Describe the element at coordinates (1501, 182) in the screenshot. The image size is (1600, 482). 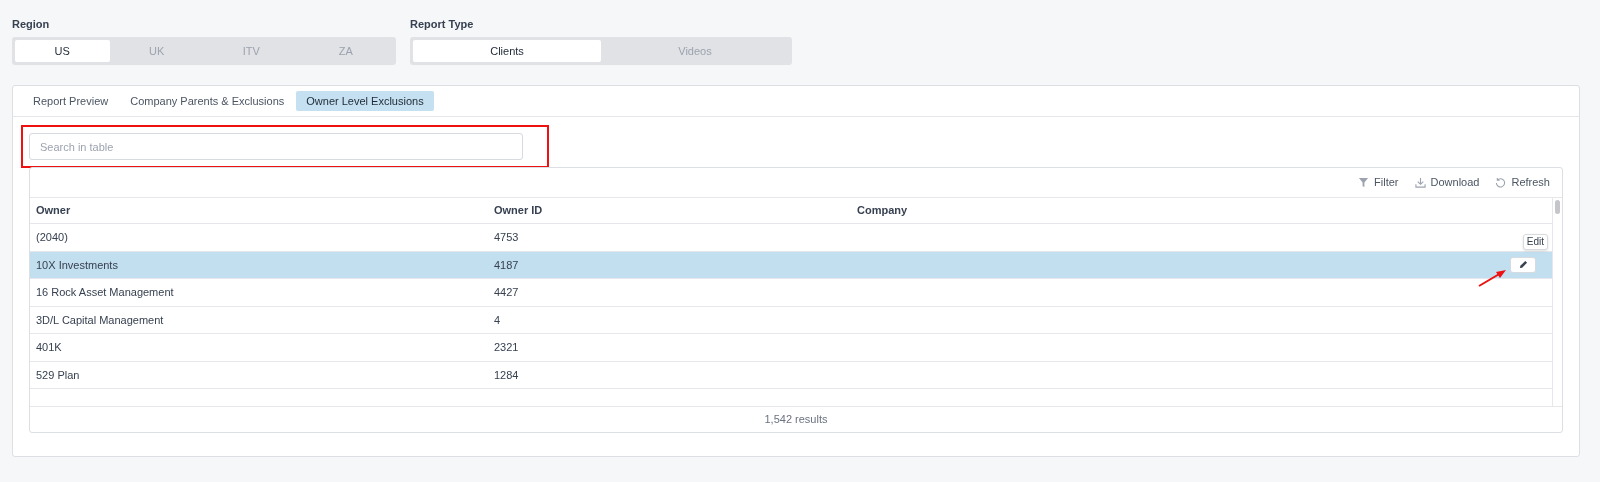
I see `refresh-icon` at that location.